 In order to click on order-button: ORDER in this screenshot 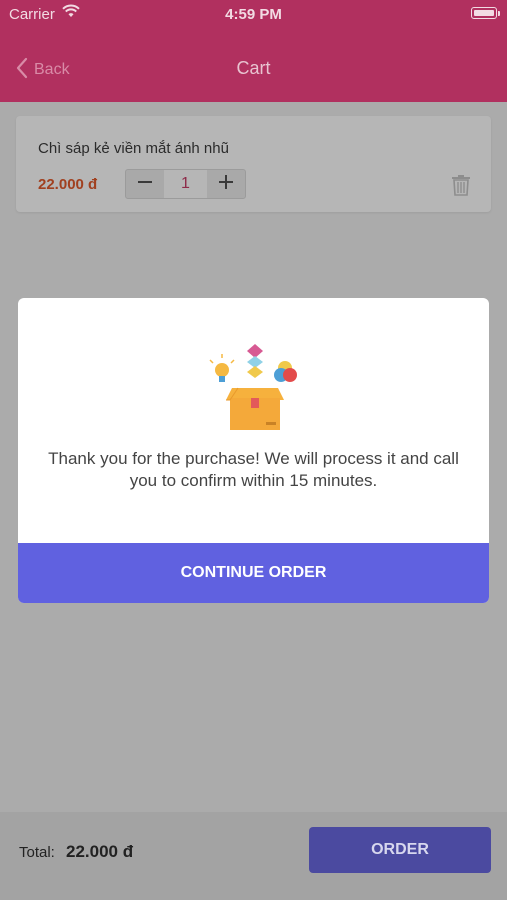, I will do `click(400, 850)`.